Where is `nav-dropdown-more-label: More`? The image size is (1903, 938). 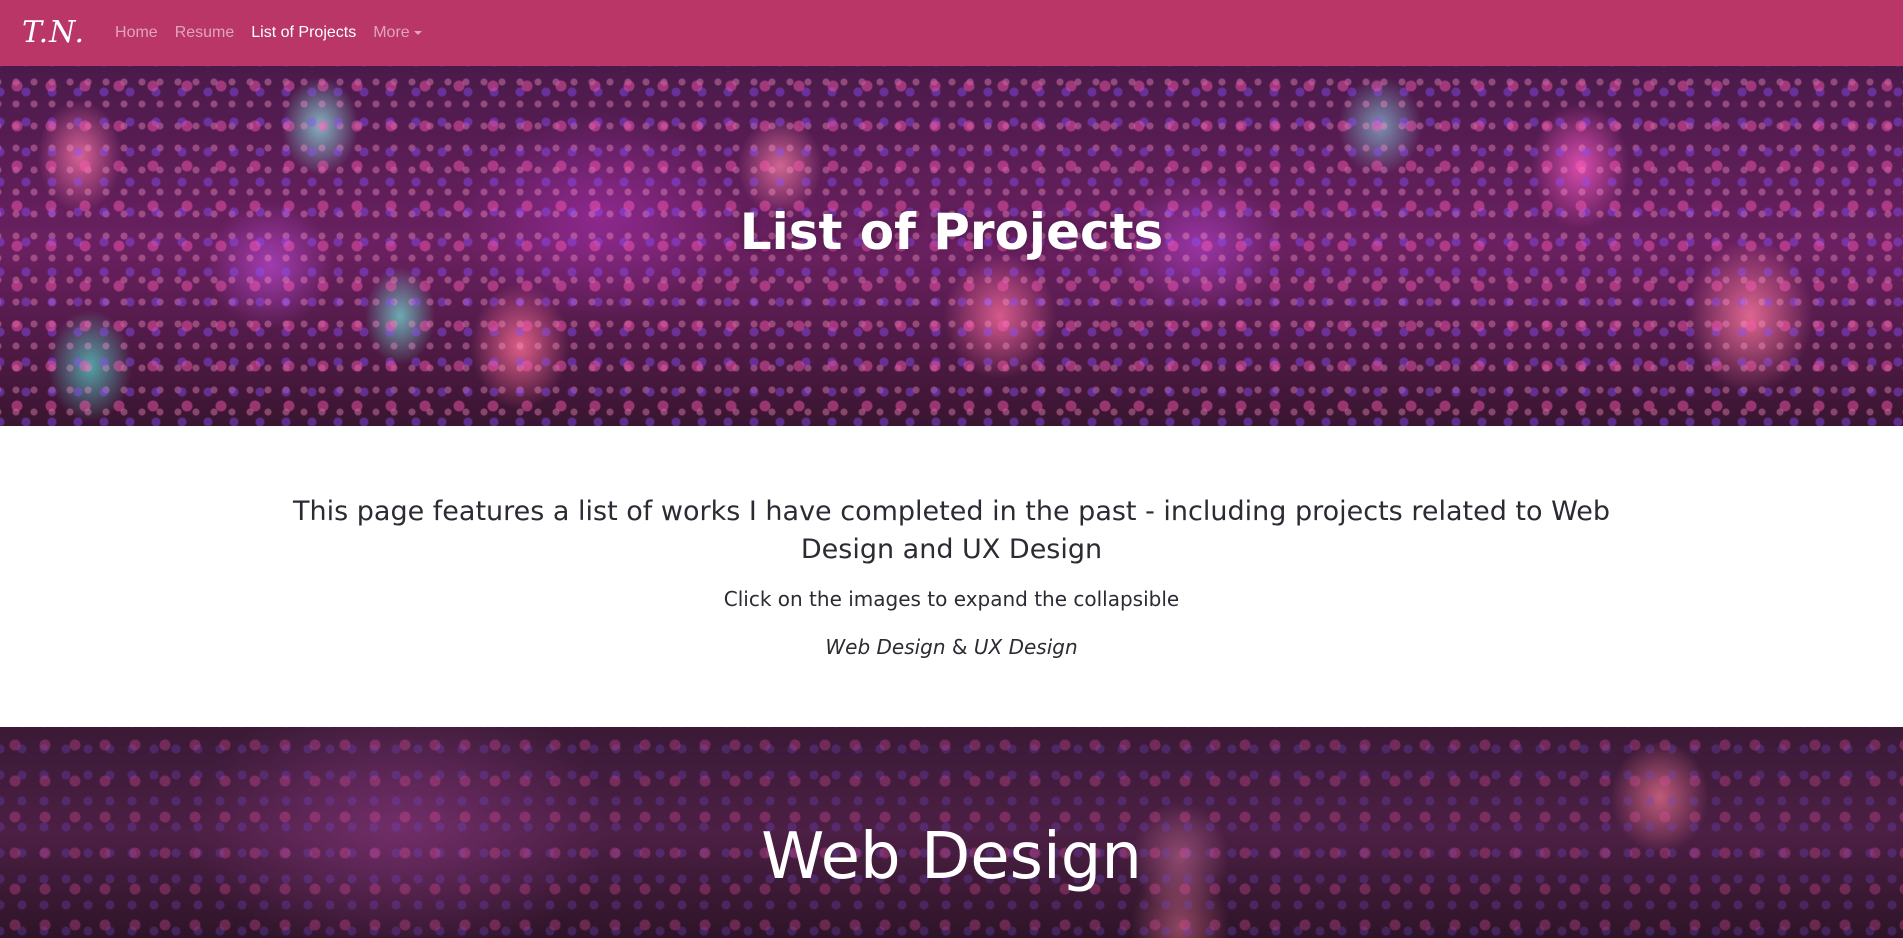 nav-dropdown-more-label: More is located at coordinates (391, 32).